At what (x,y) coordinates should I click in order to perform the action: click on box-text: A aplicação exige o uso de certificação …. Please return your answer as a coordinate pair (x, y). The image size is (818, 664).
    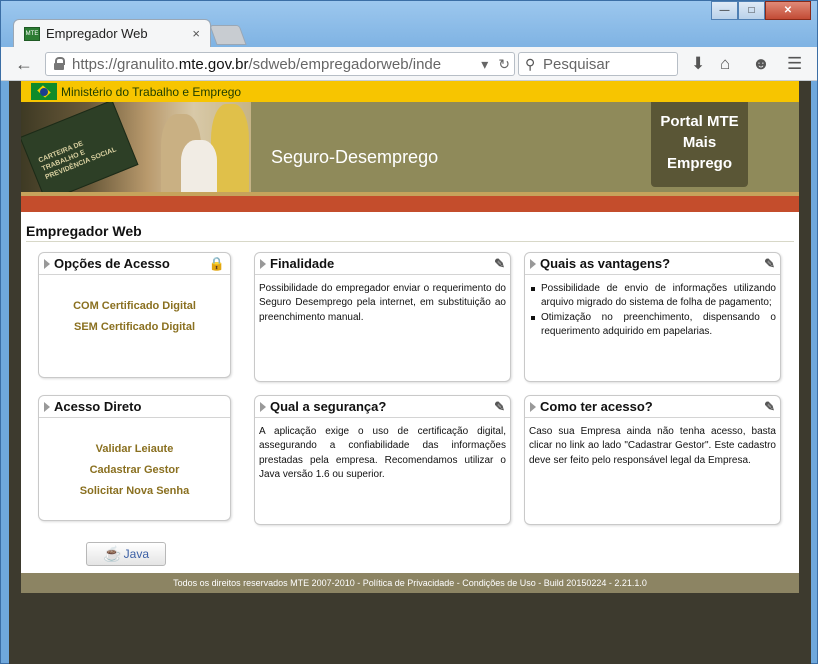
    Looking at the image, I should click on (382, 453).